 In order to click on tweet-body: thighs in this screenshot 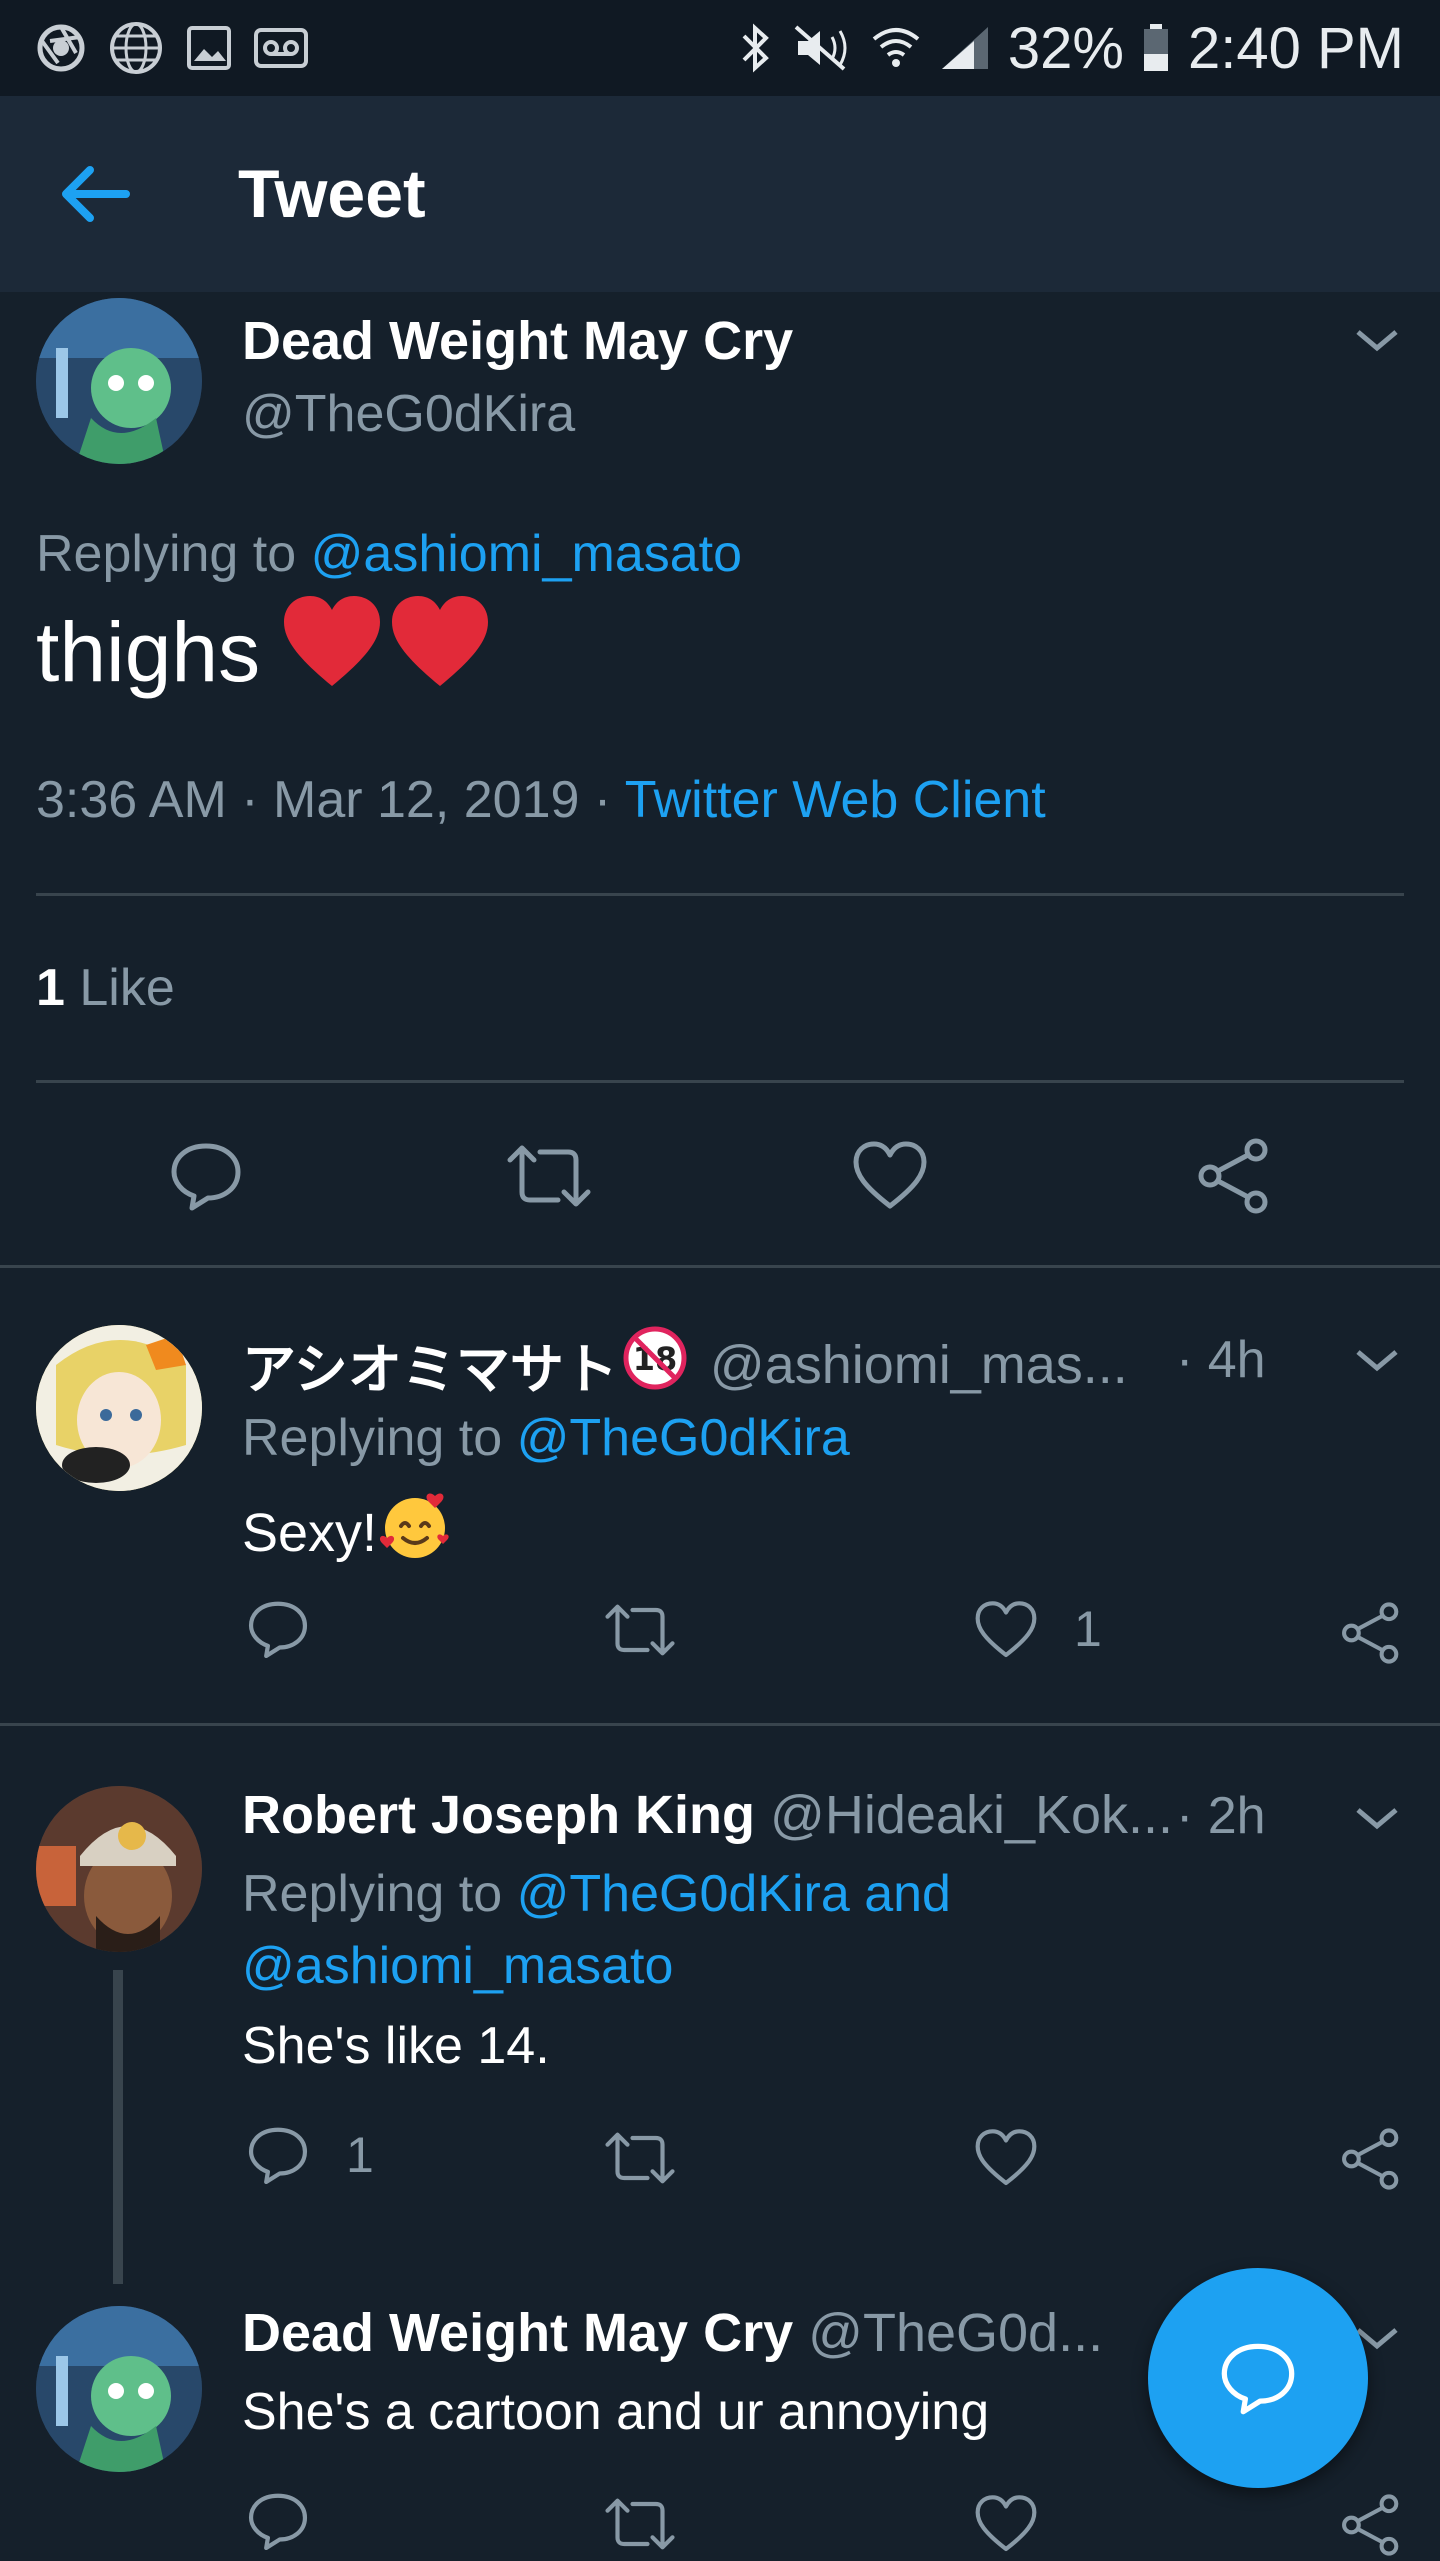, I will do `click(148, 651)`.